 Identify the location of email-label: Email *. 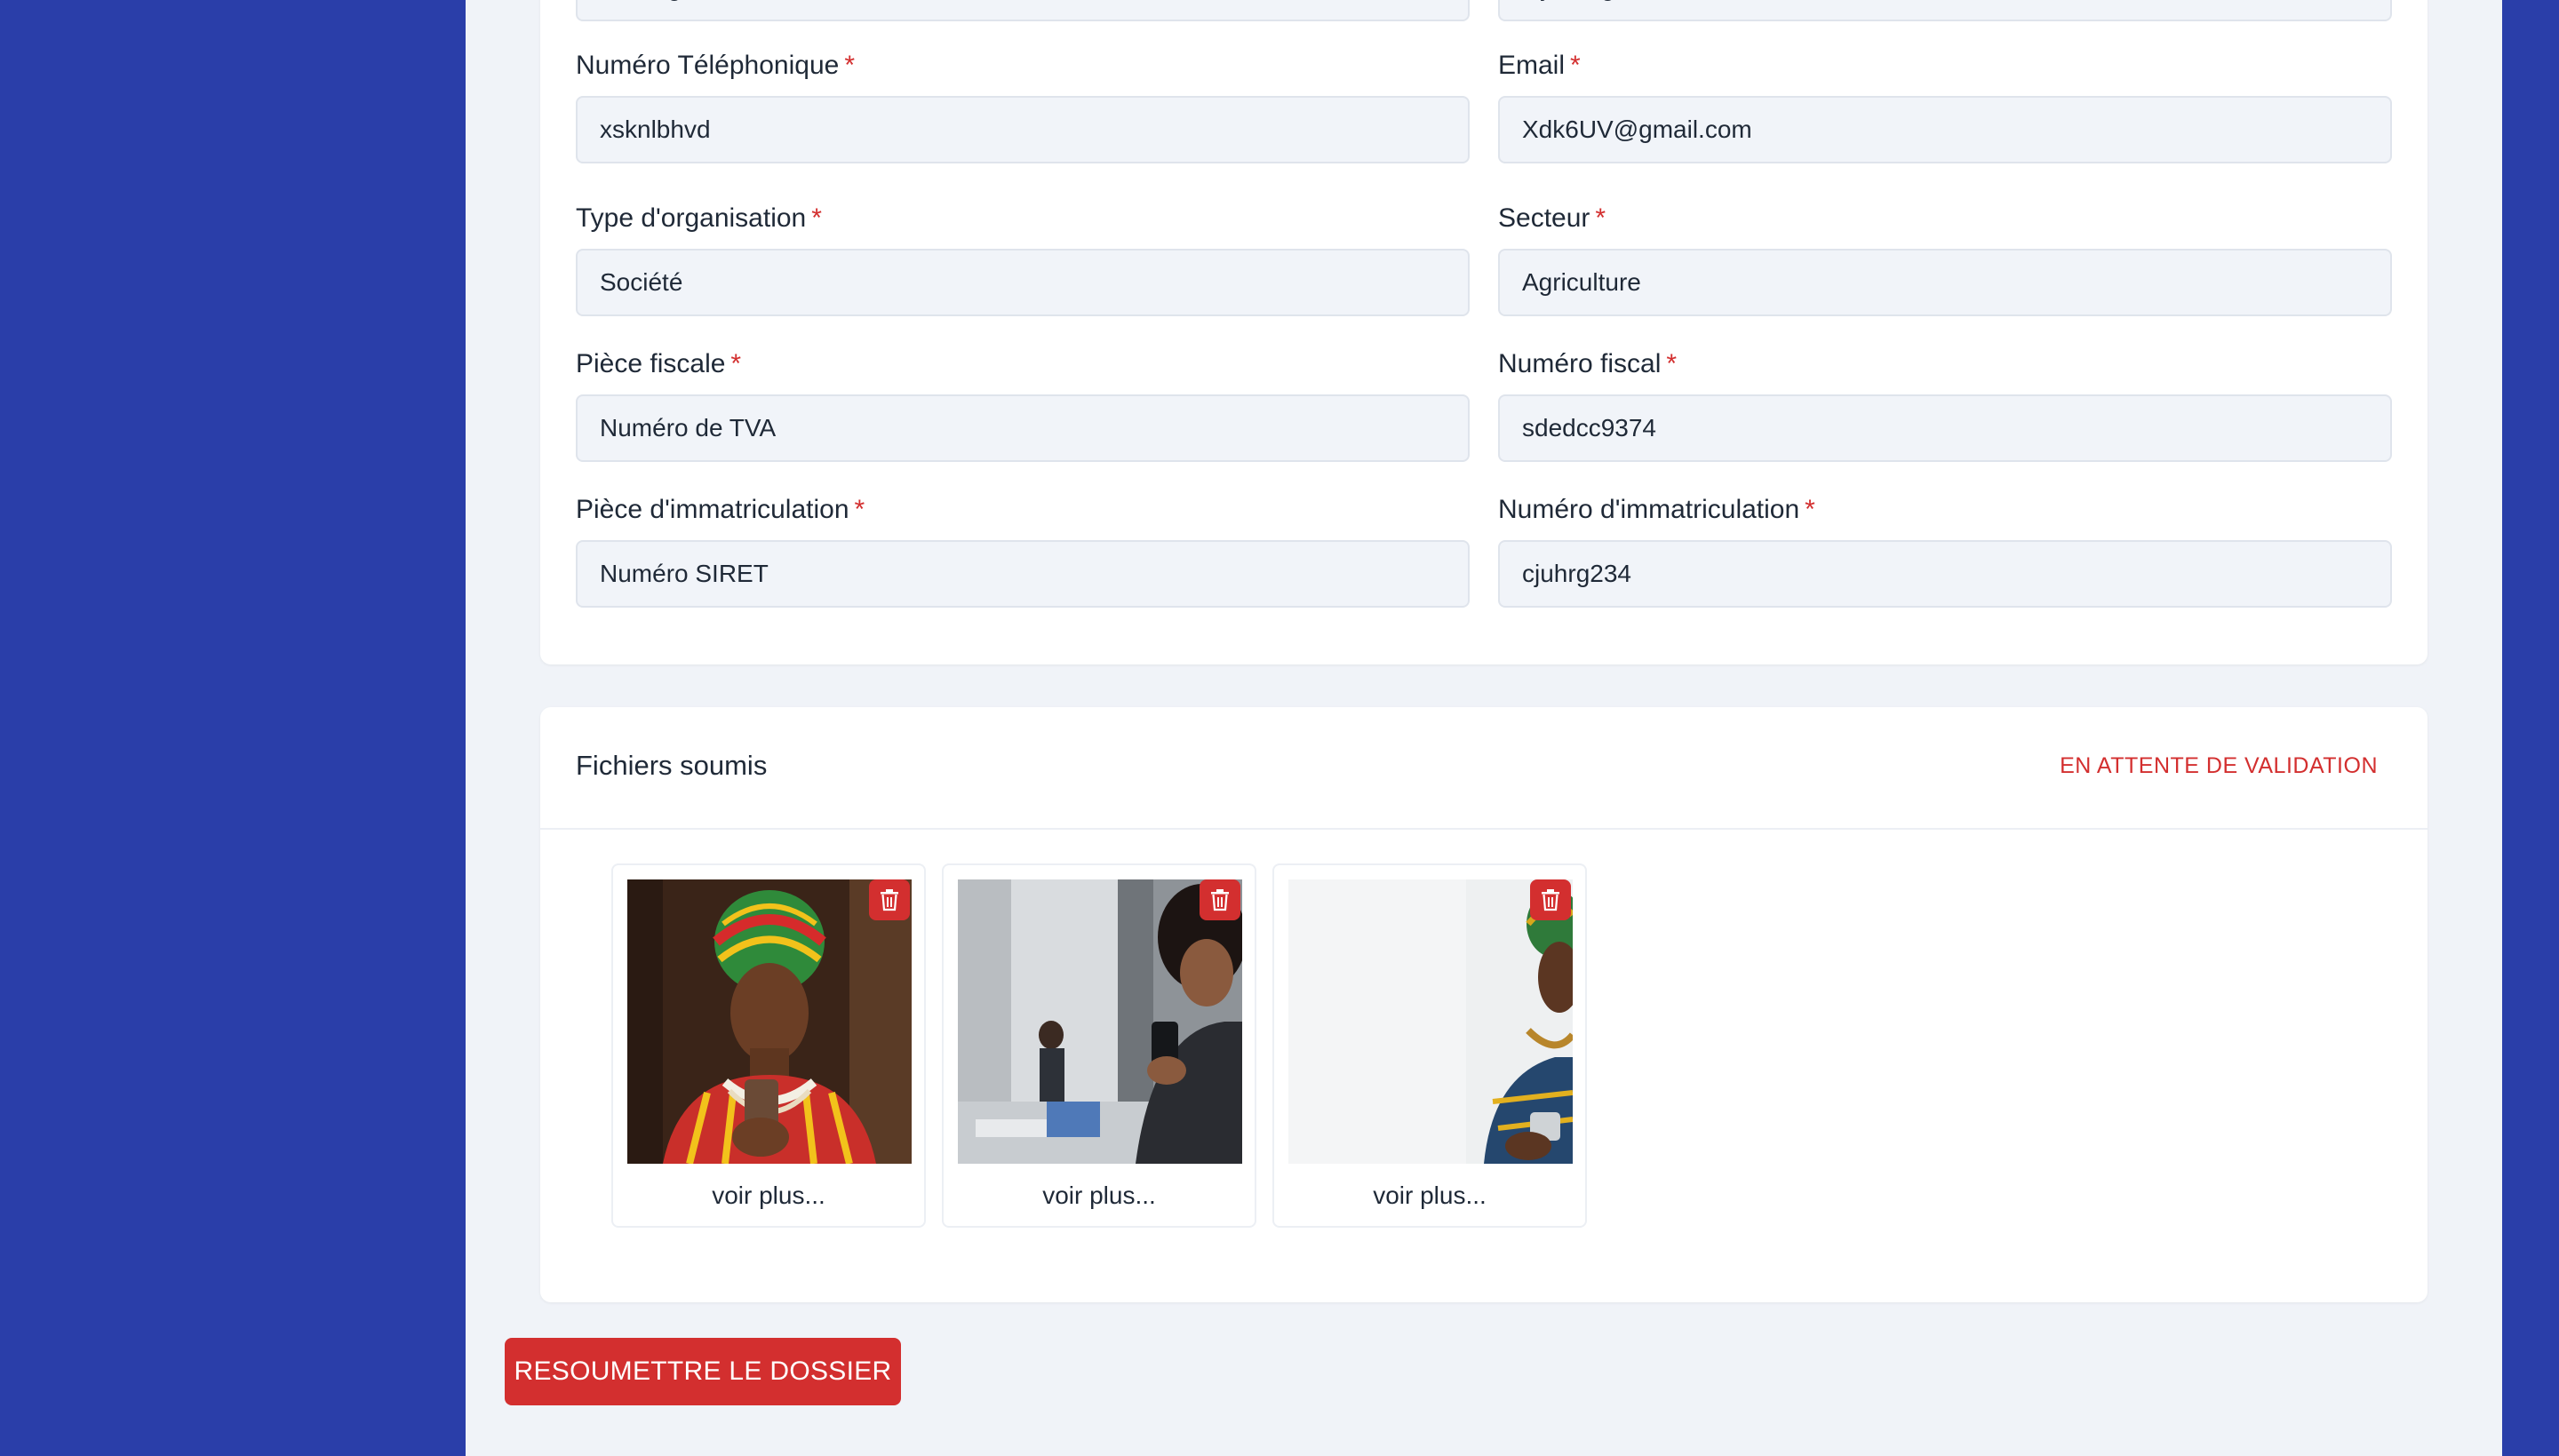
(1539, 65).